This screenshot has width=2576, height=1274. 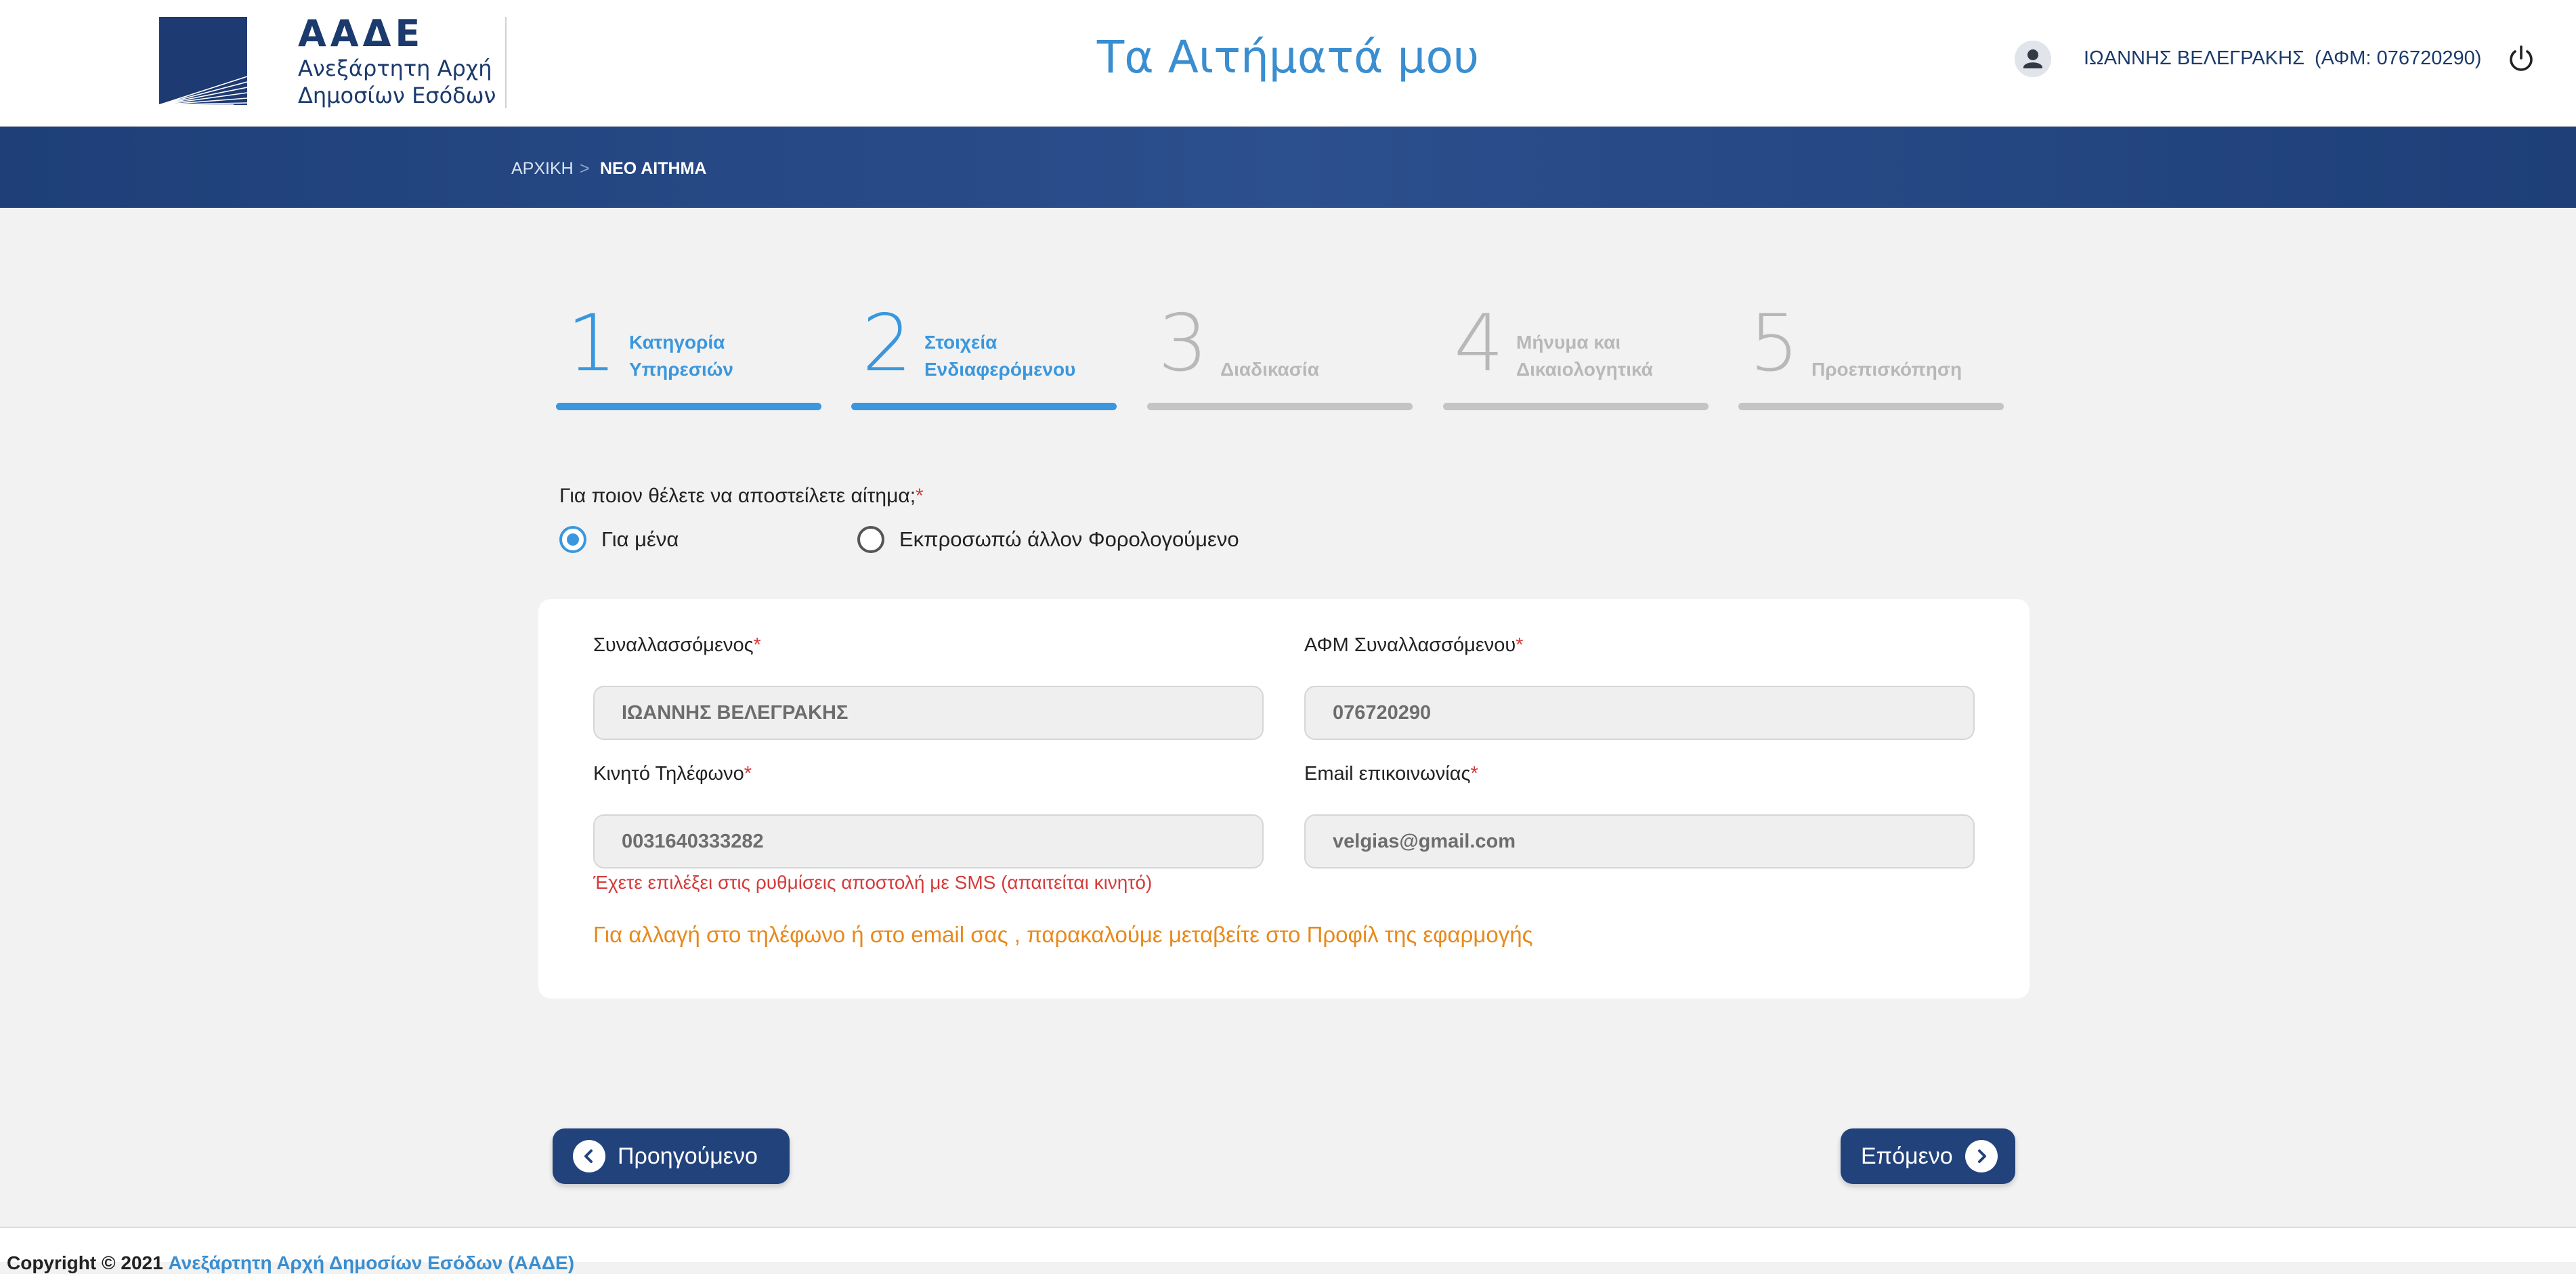 I want to click on phone-field-label: Κινητό Τηλέφωνο*, so click(x=672, y=774).